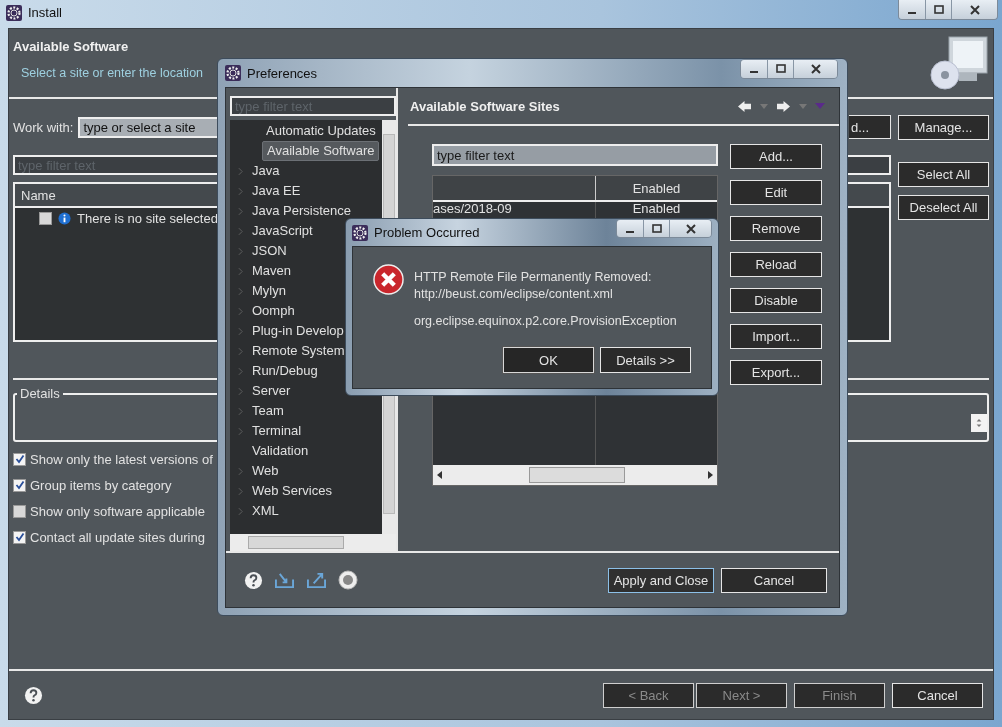  I want to click on forward-arrow-icon, so click(783, 106).